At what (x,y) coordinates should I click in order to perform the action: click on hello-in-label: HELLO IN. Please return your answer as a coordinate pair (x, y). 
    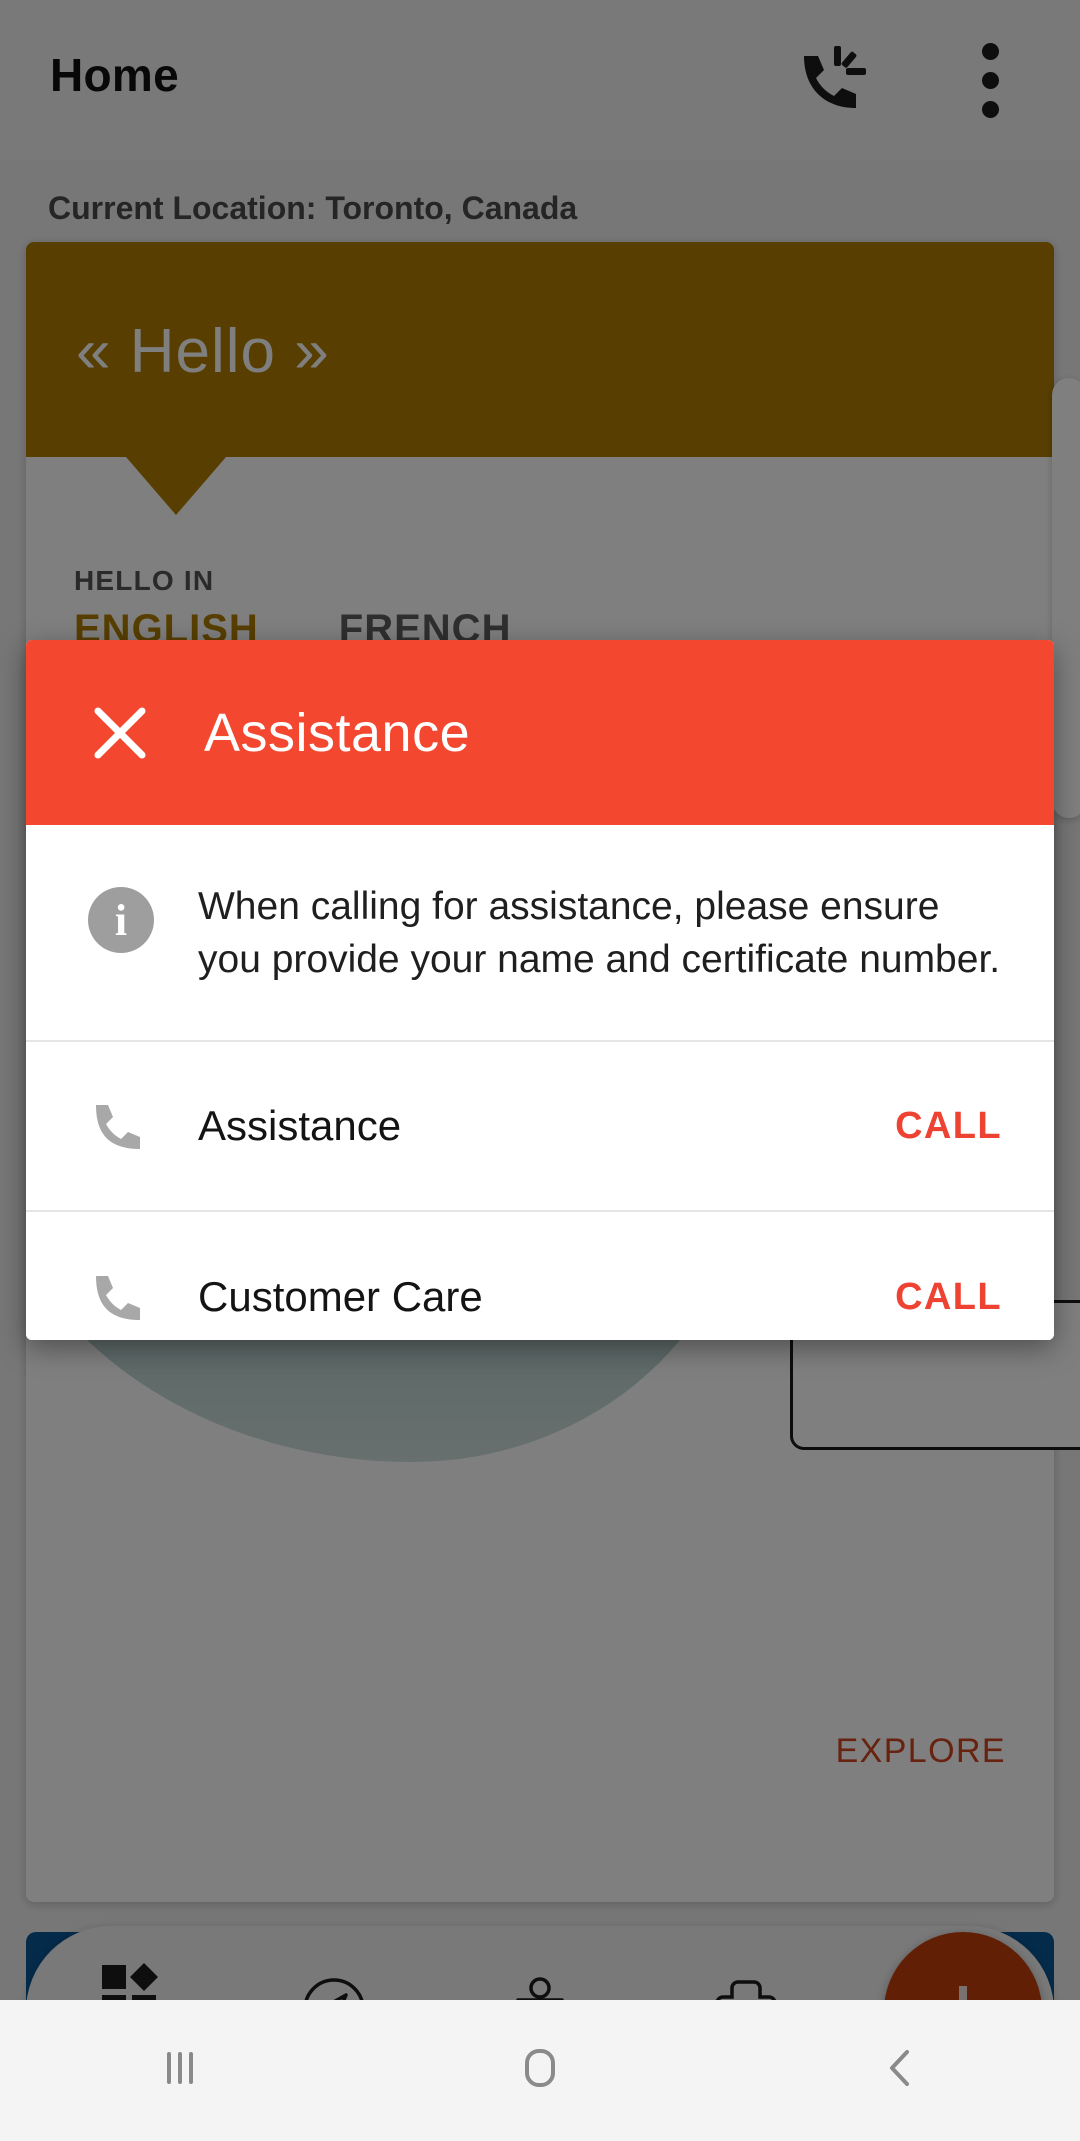
    Looking at the image, I should click on (144, 580).